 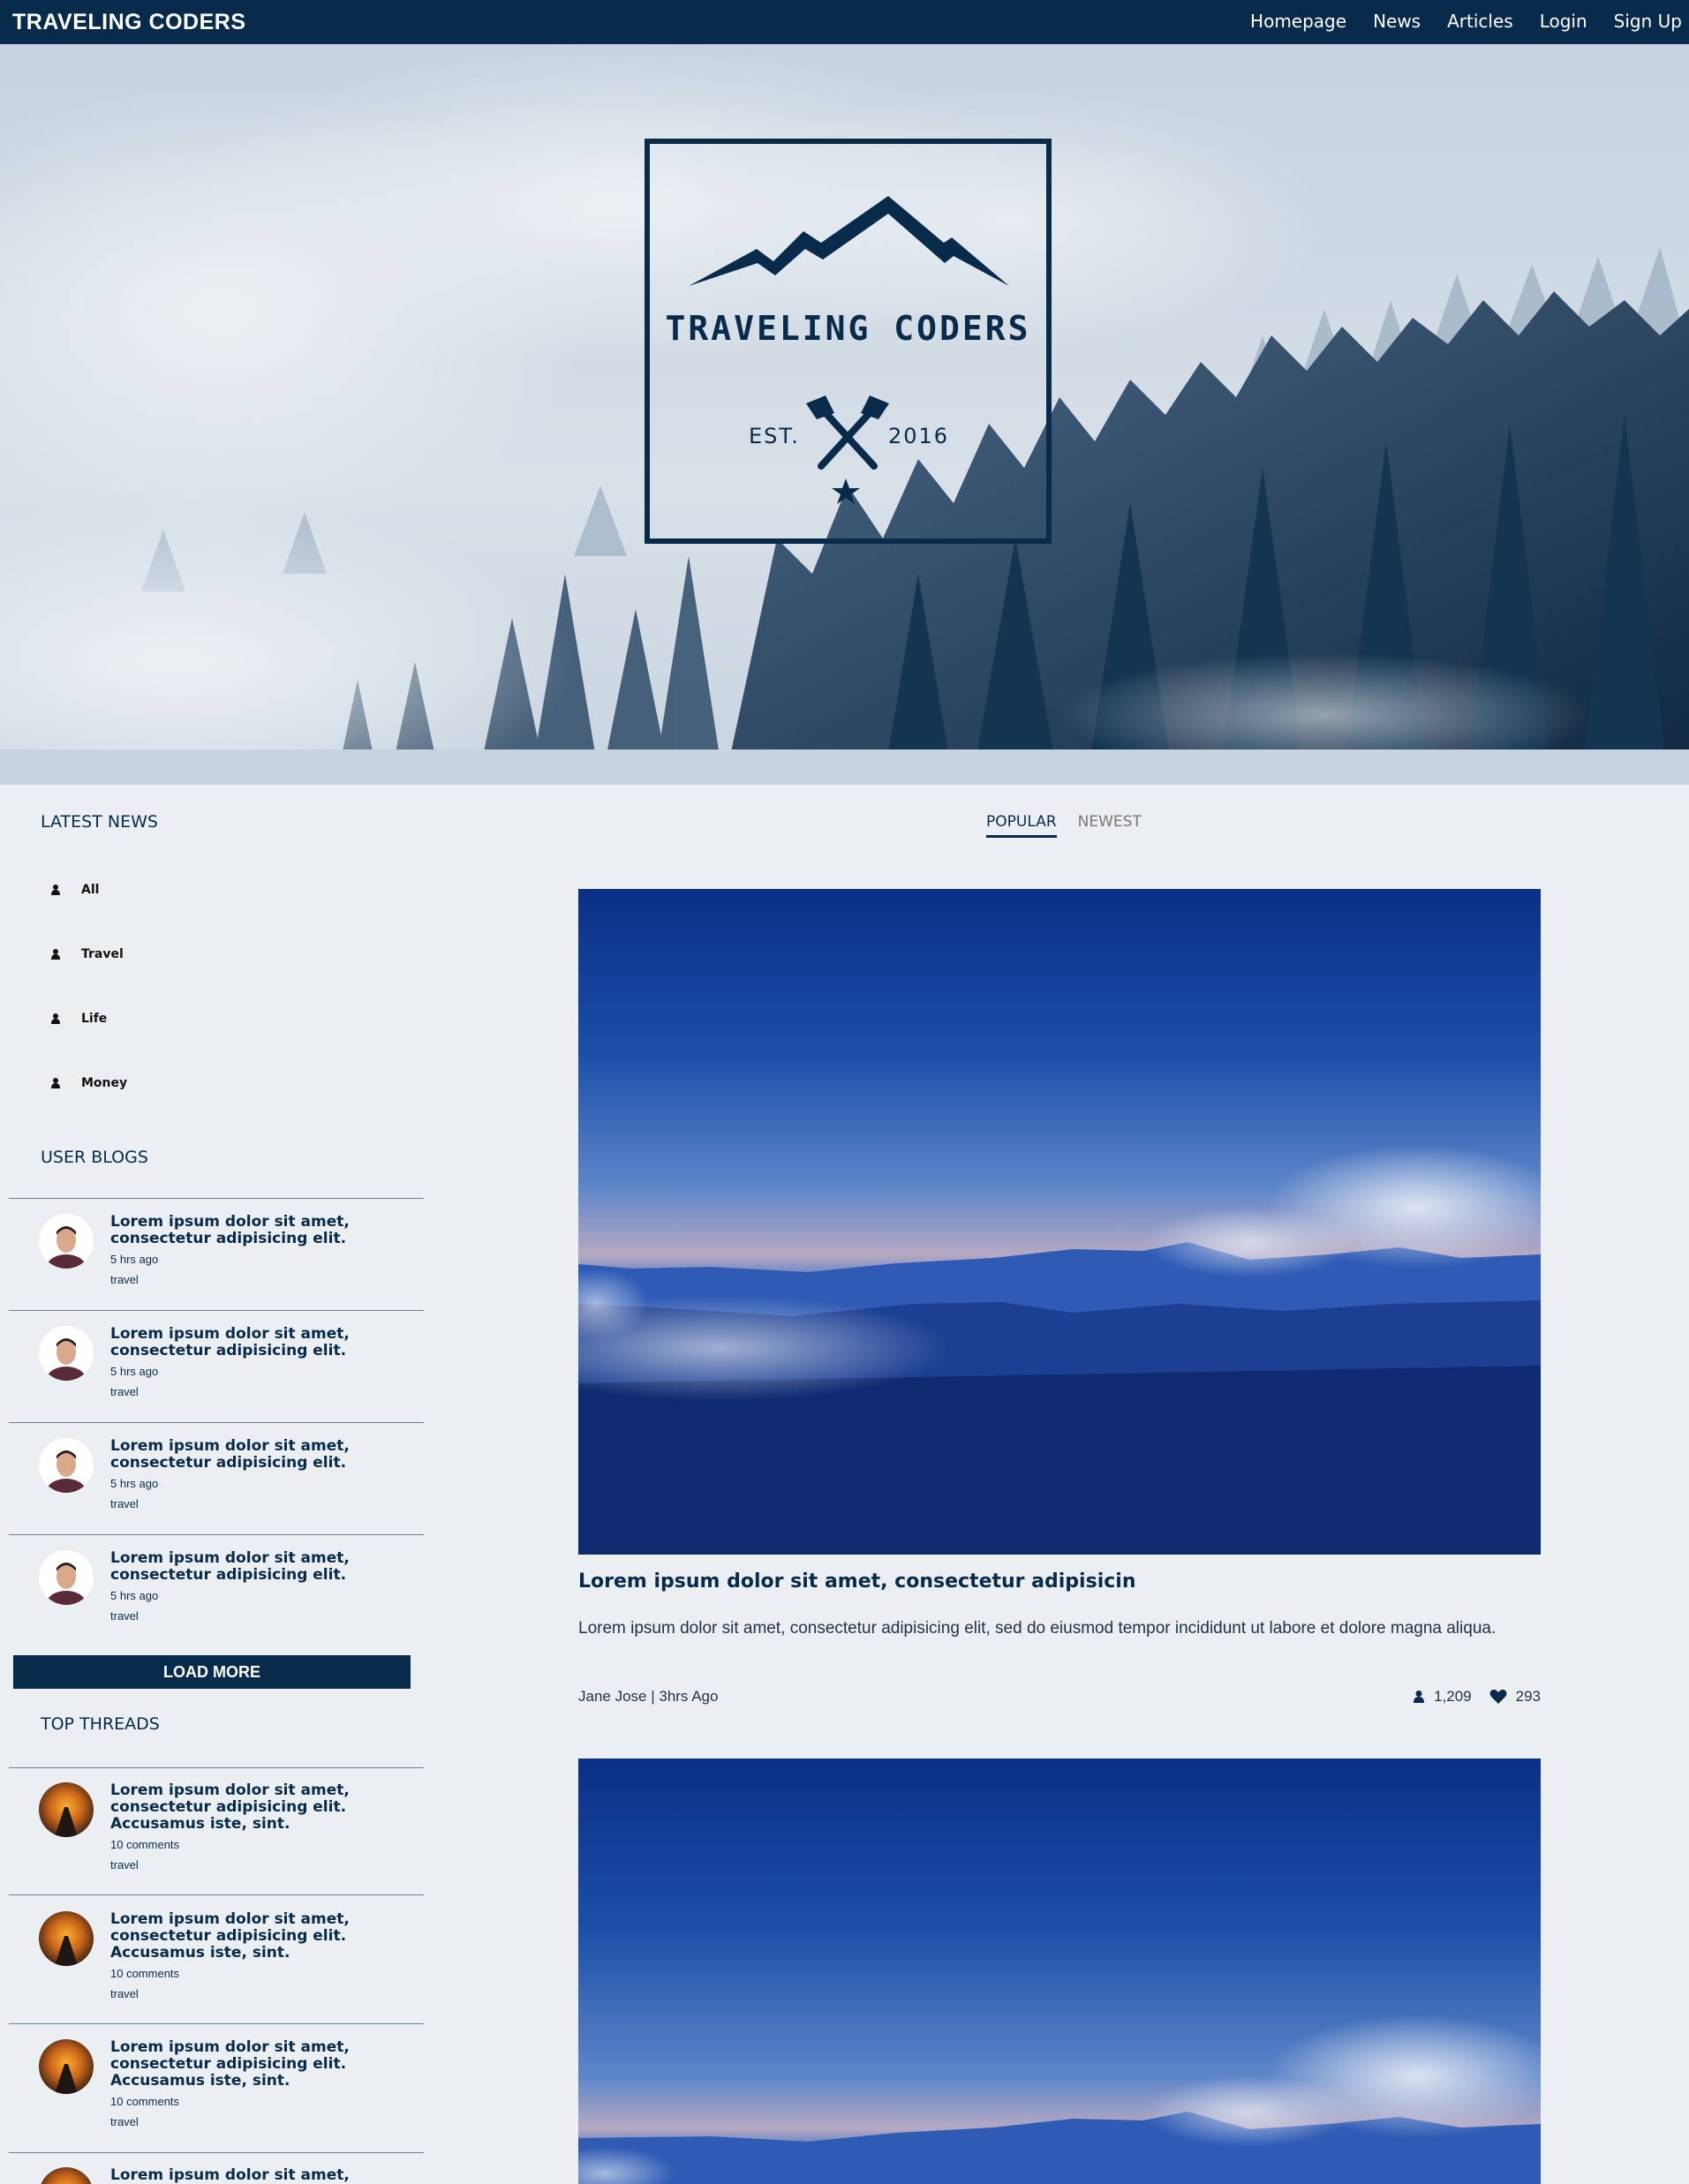 What do you see at coordinates (848, 328) in the screenshot?
I see `hero-logo-title: TRAVELING CODERS` at bounding box center [848, 328].